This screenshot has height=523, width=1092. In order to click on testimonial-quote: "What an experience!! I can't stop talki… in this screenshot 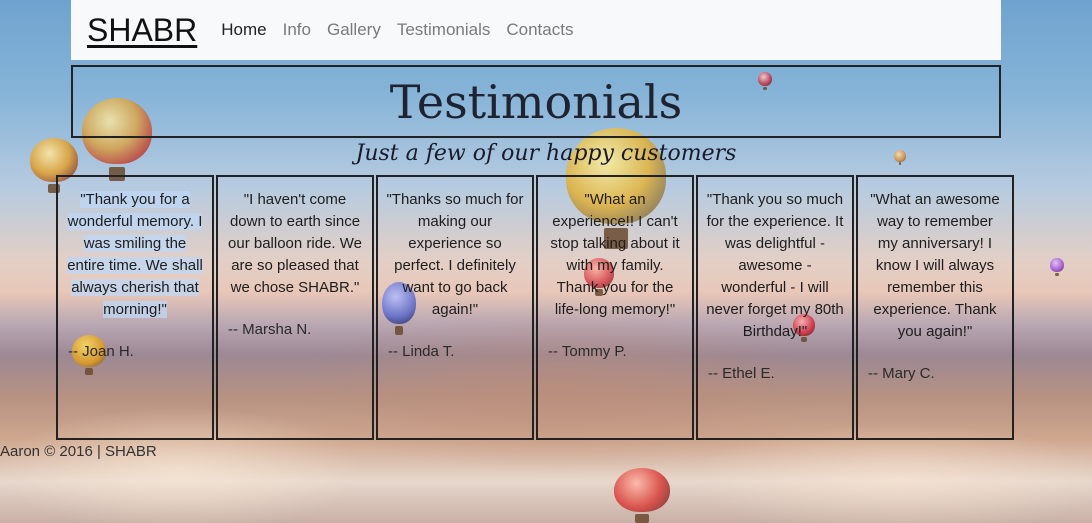, I will do `click(615, 254)`.